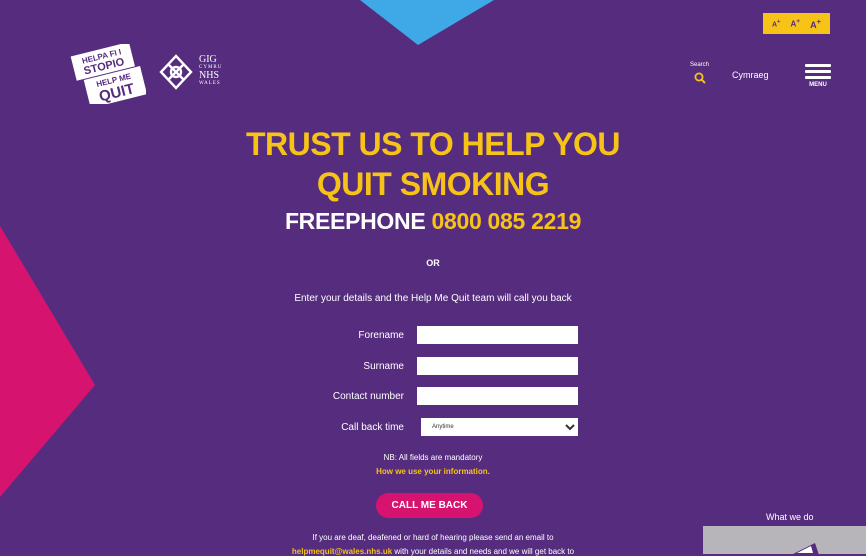 This screenshot has height=556, width=866. I want to click on nhs-wales-logo-text: GIG CYMRU NHS WALES, so click(211, 70).